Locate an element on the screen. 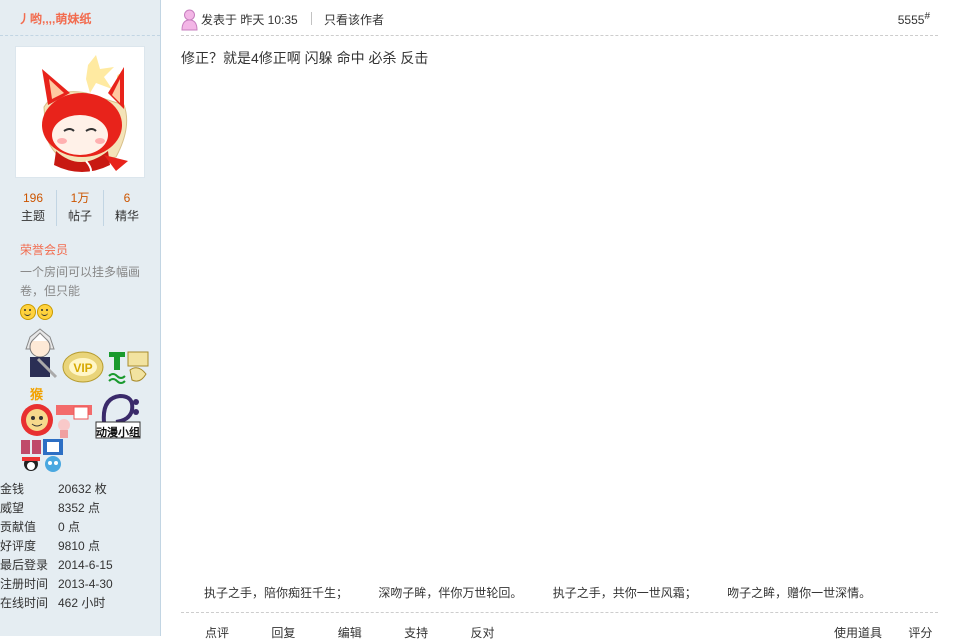 This screenshot has height=641, width=955. info-row: 注册时间 2013-4-30 is located at coordinates (80, 583).